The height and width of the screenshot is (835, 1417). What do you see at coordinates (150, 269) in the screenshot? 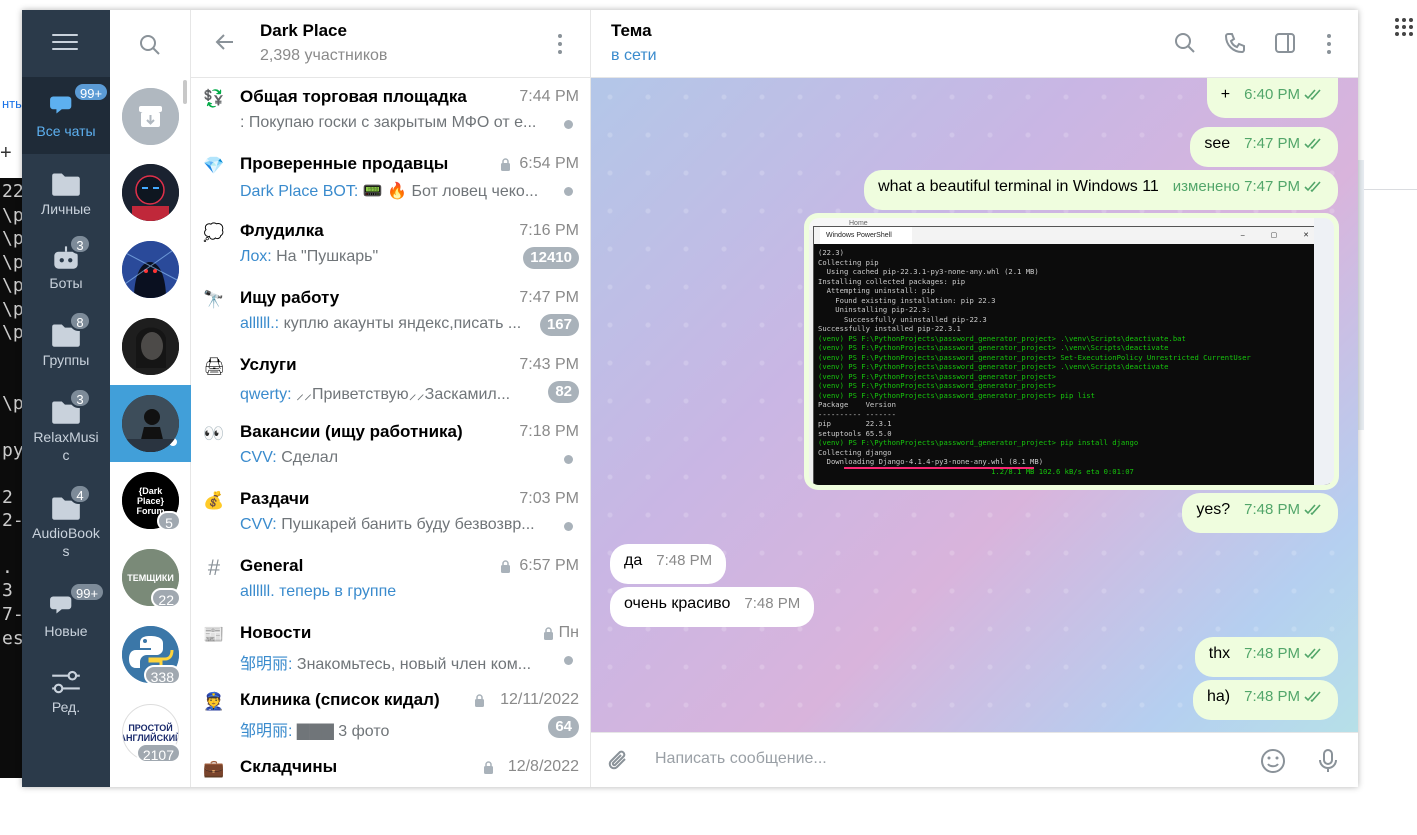
I see `avatar-hooded` at bounding box center [150, 269].